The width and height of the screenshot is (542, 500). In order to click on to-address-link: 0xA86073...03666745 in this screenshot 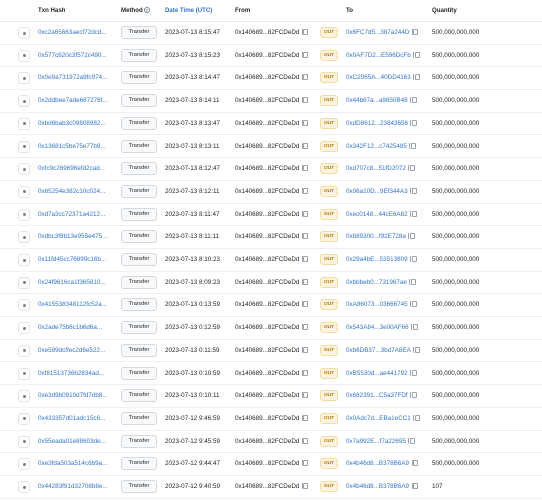, I will do `click(377, 304)`.